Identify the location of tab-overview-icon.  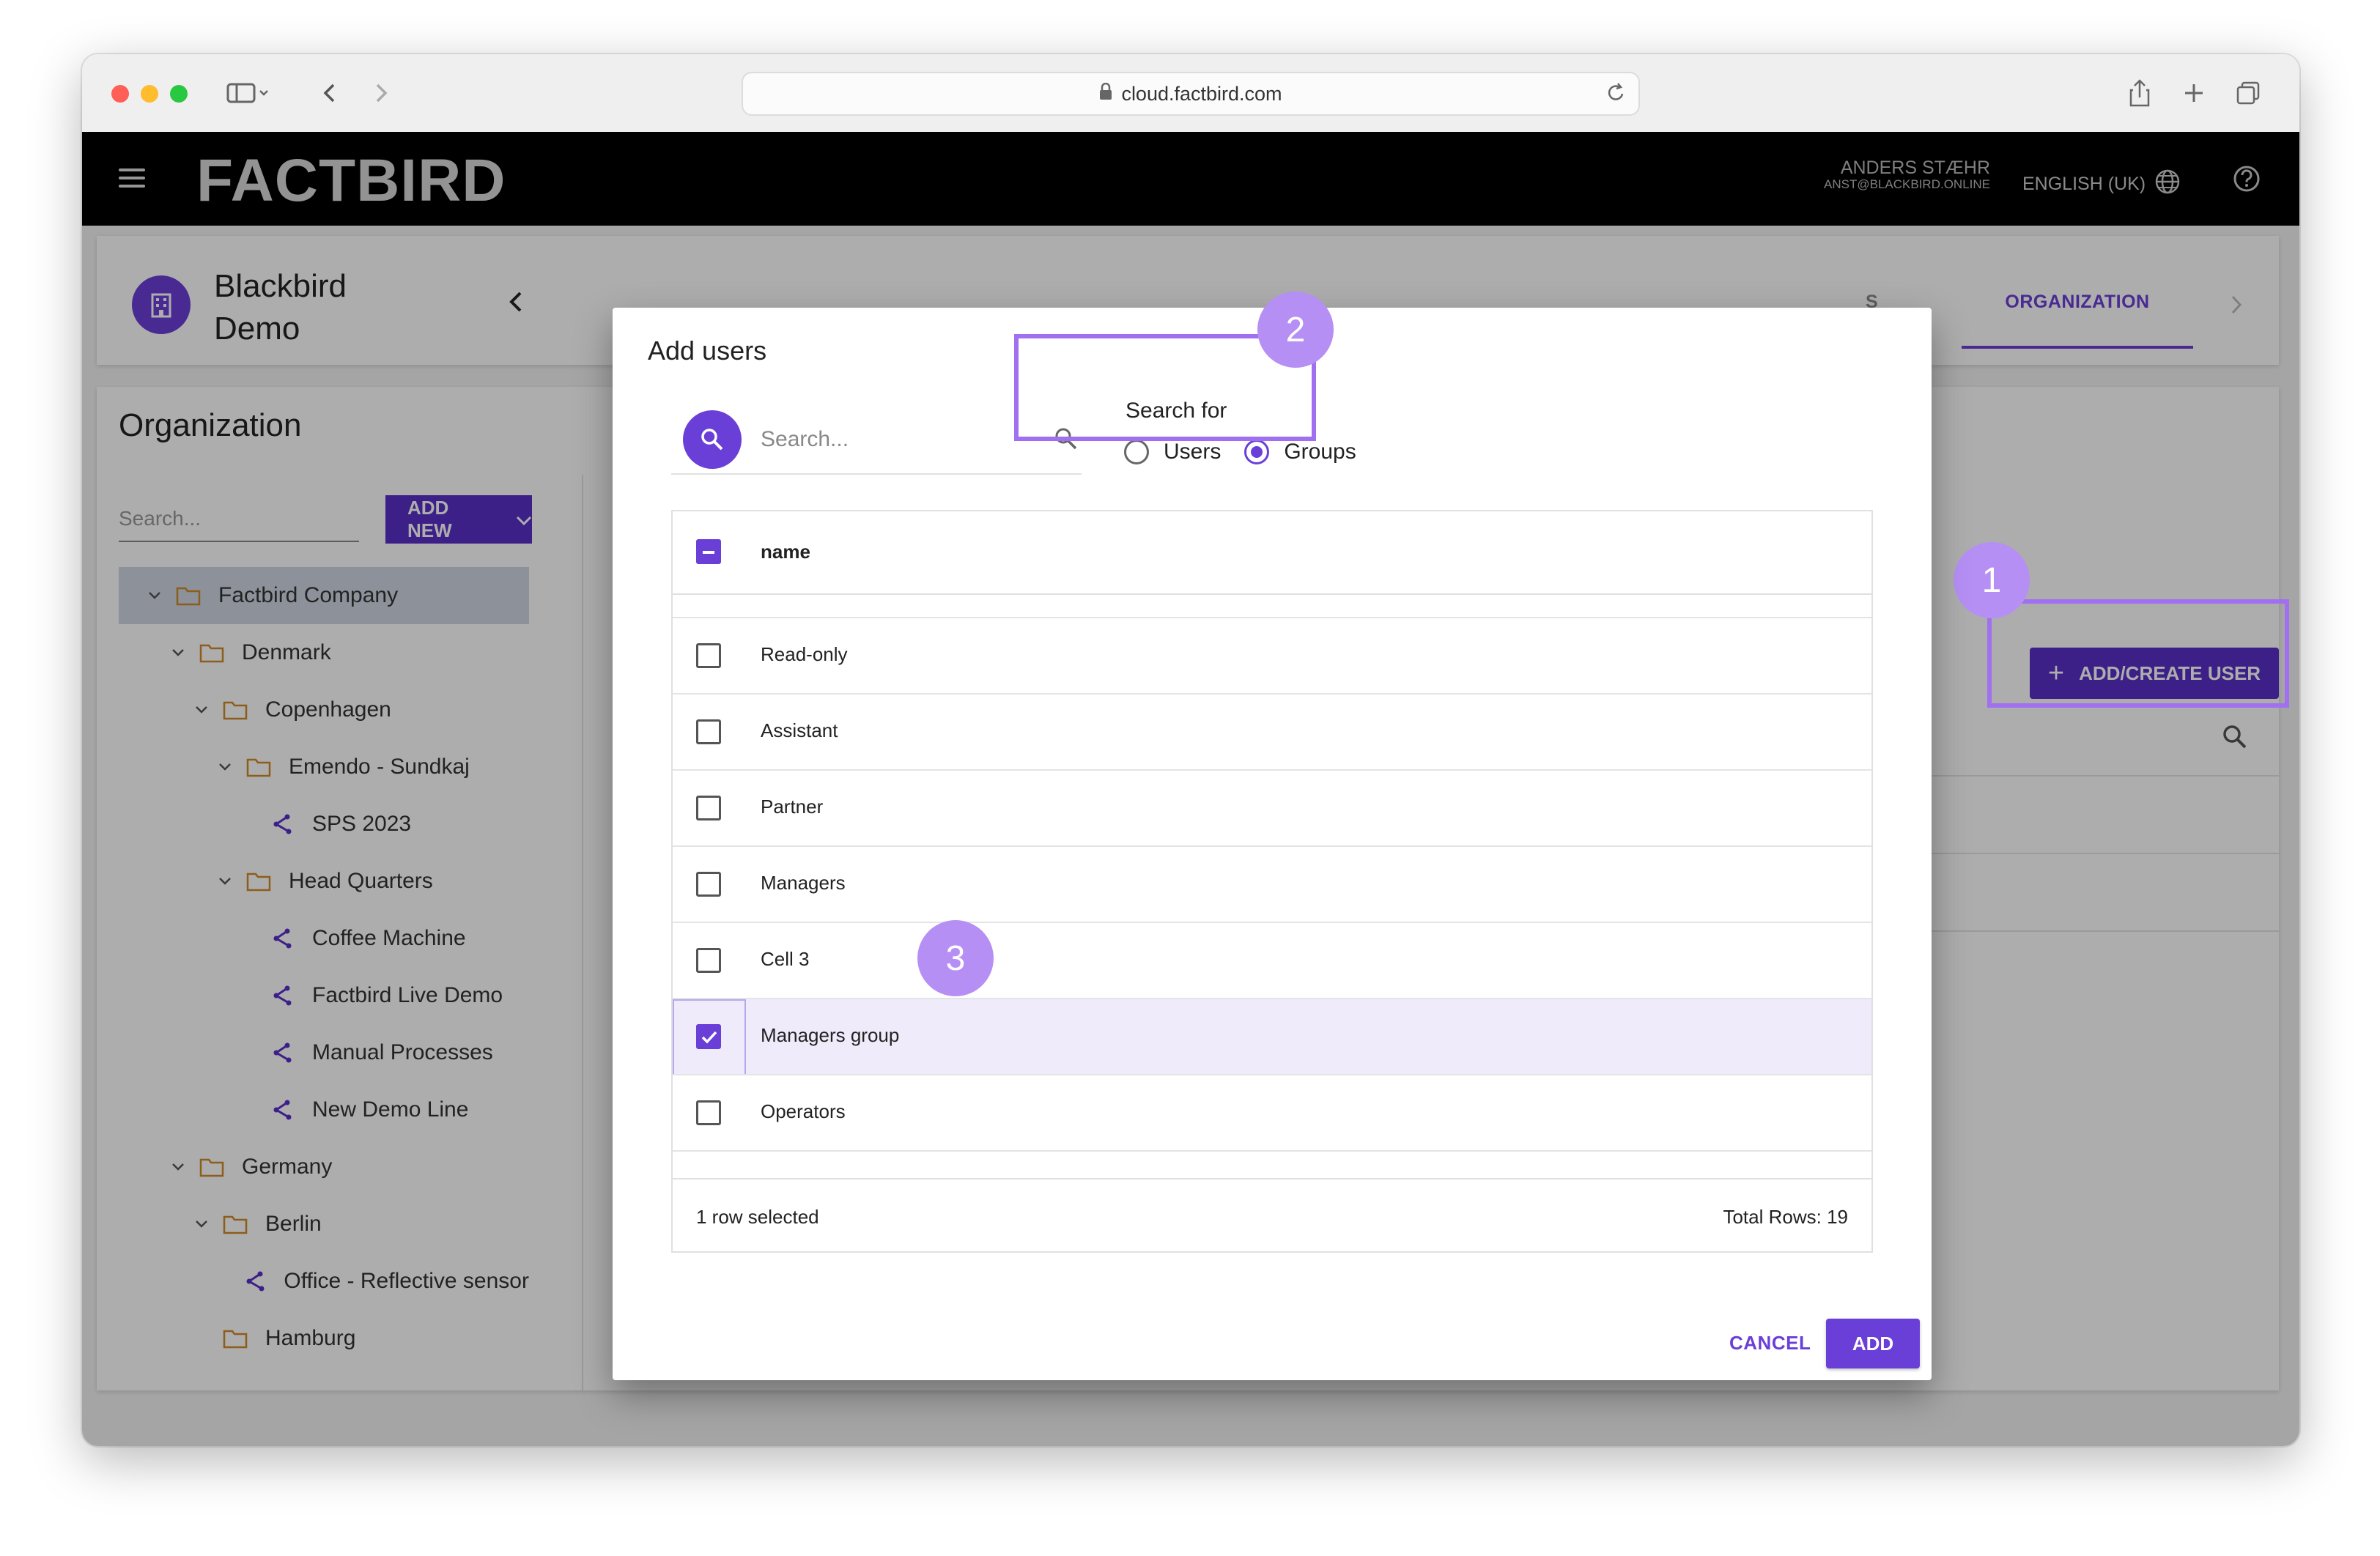
(2248, 93).